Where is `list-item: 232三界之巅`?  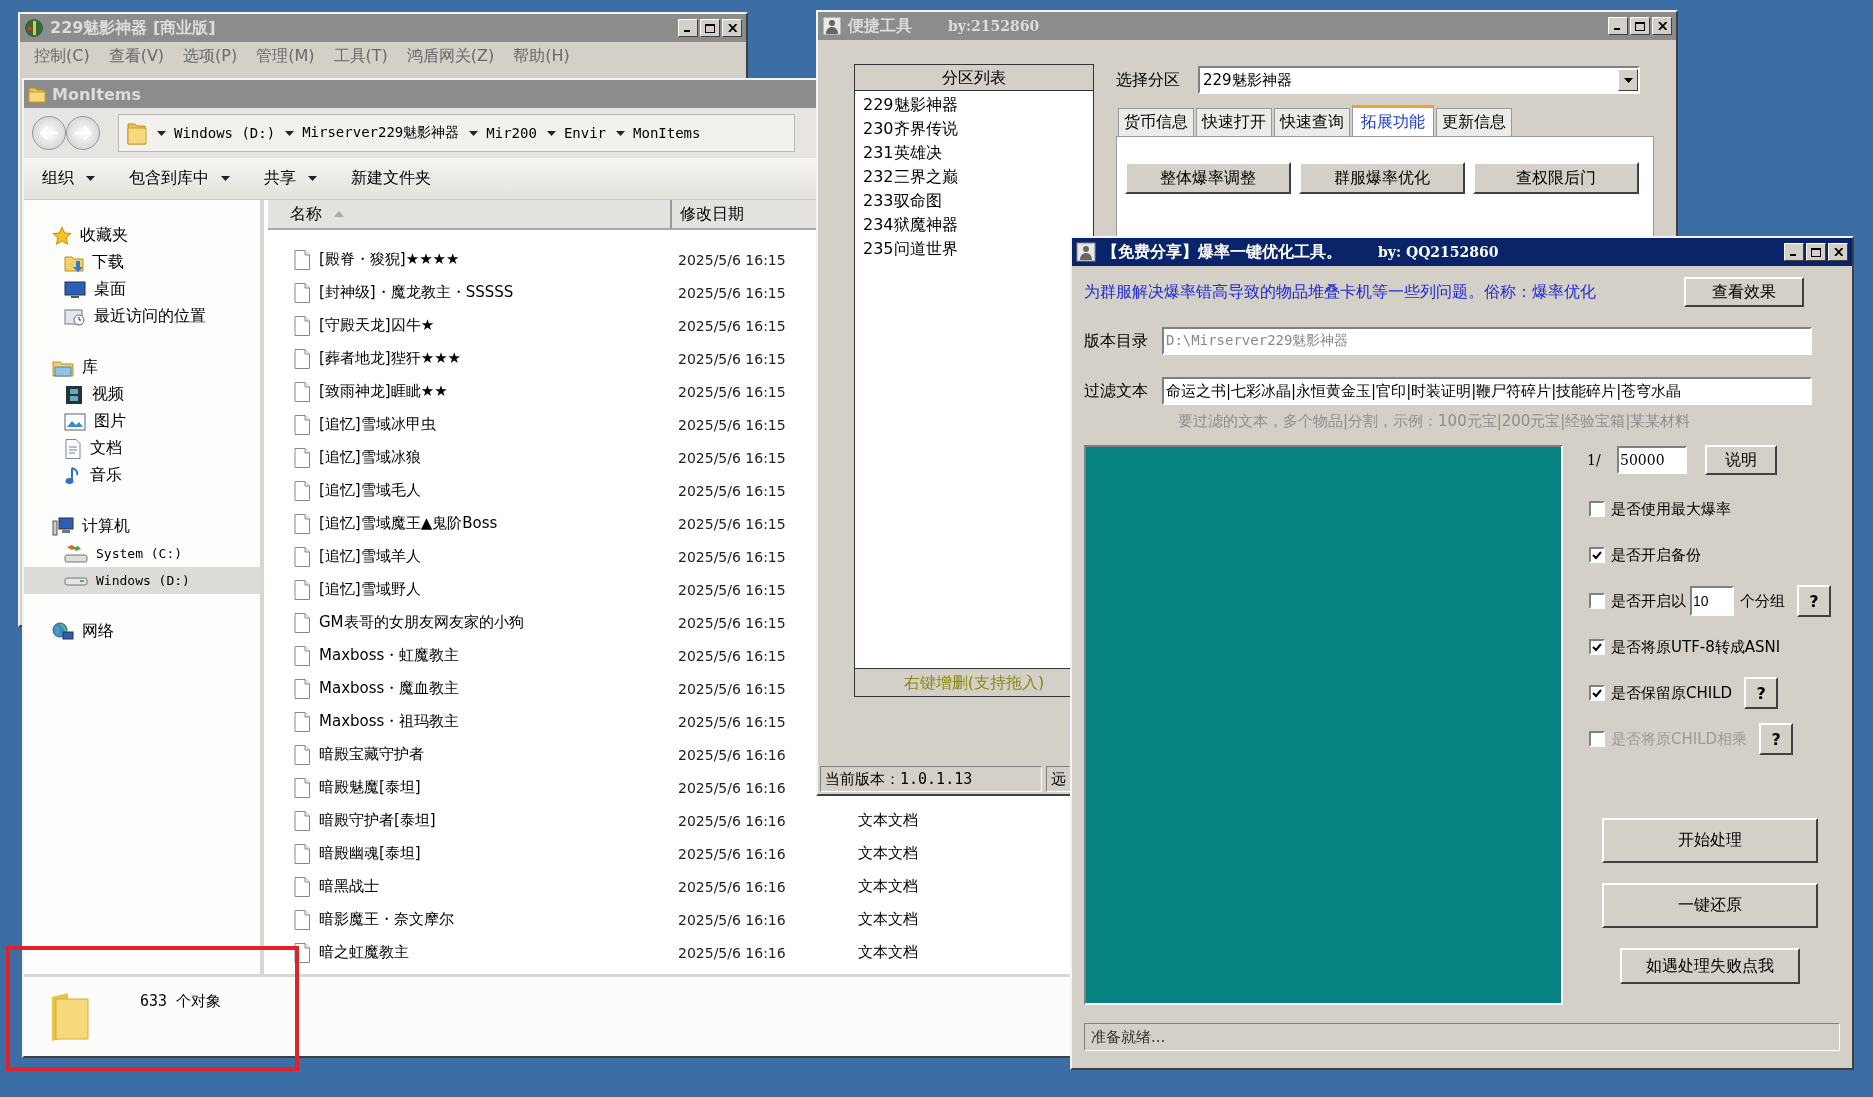 list-item: 232三界之巅 is located at coordinates (910, 177).